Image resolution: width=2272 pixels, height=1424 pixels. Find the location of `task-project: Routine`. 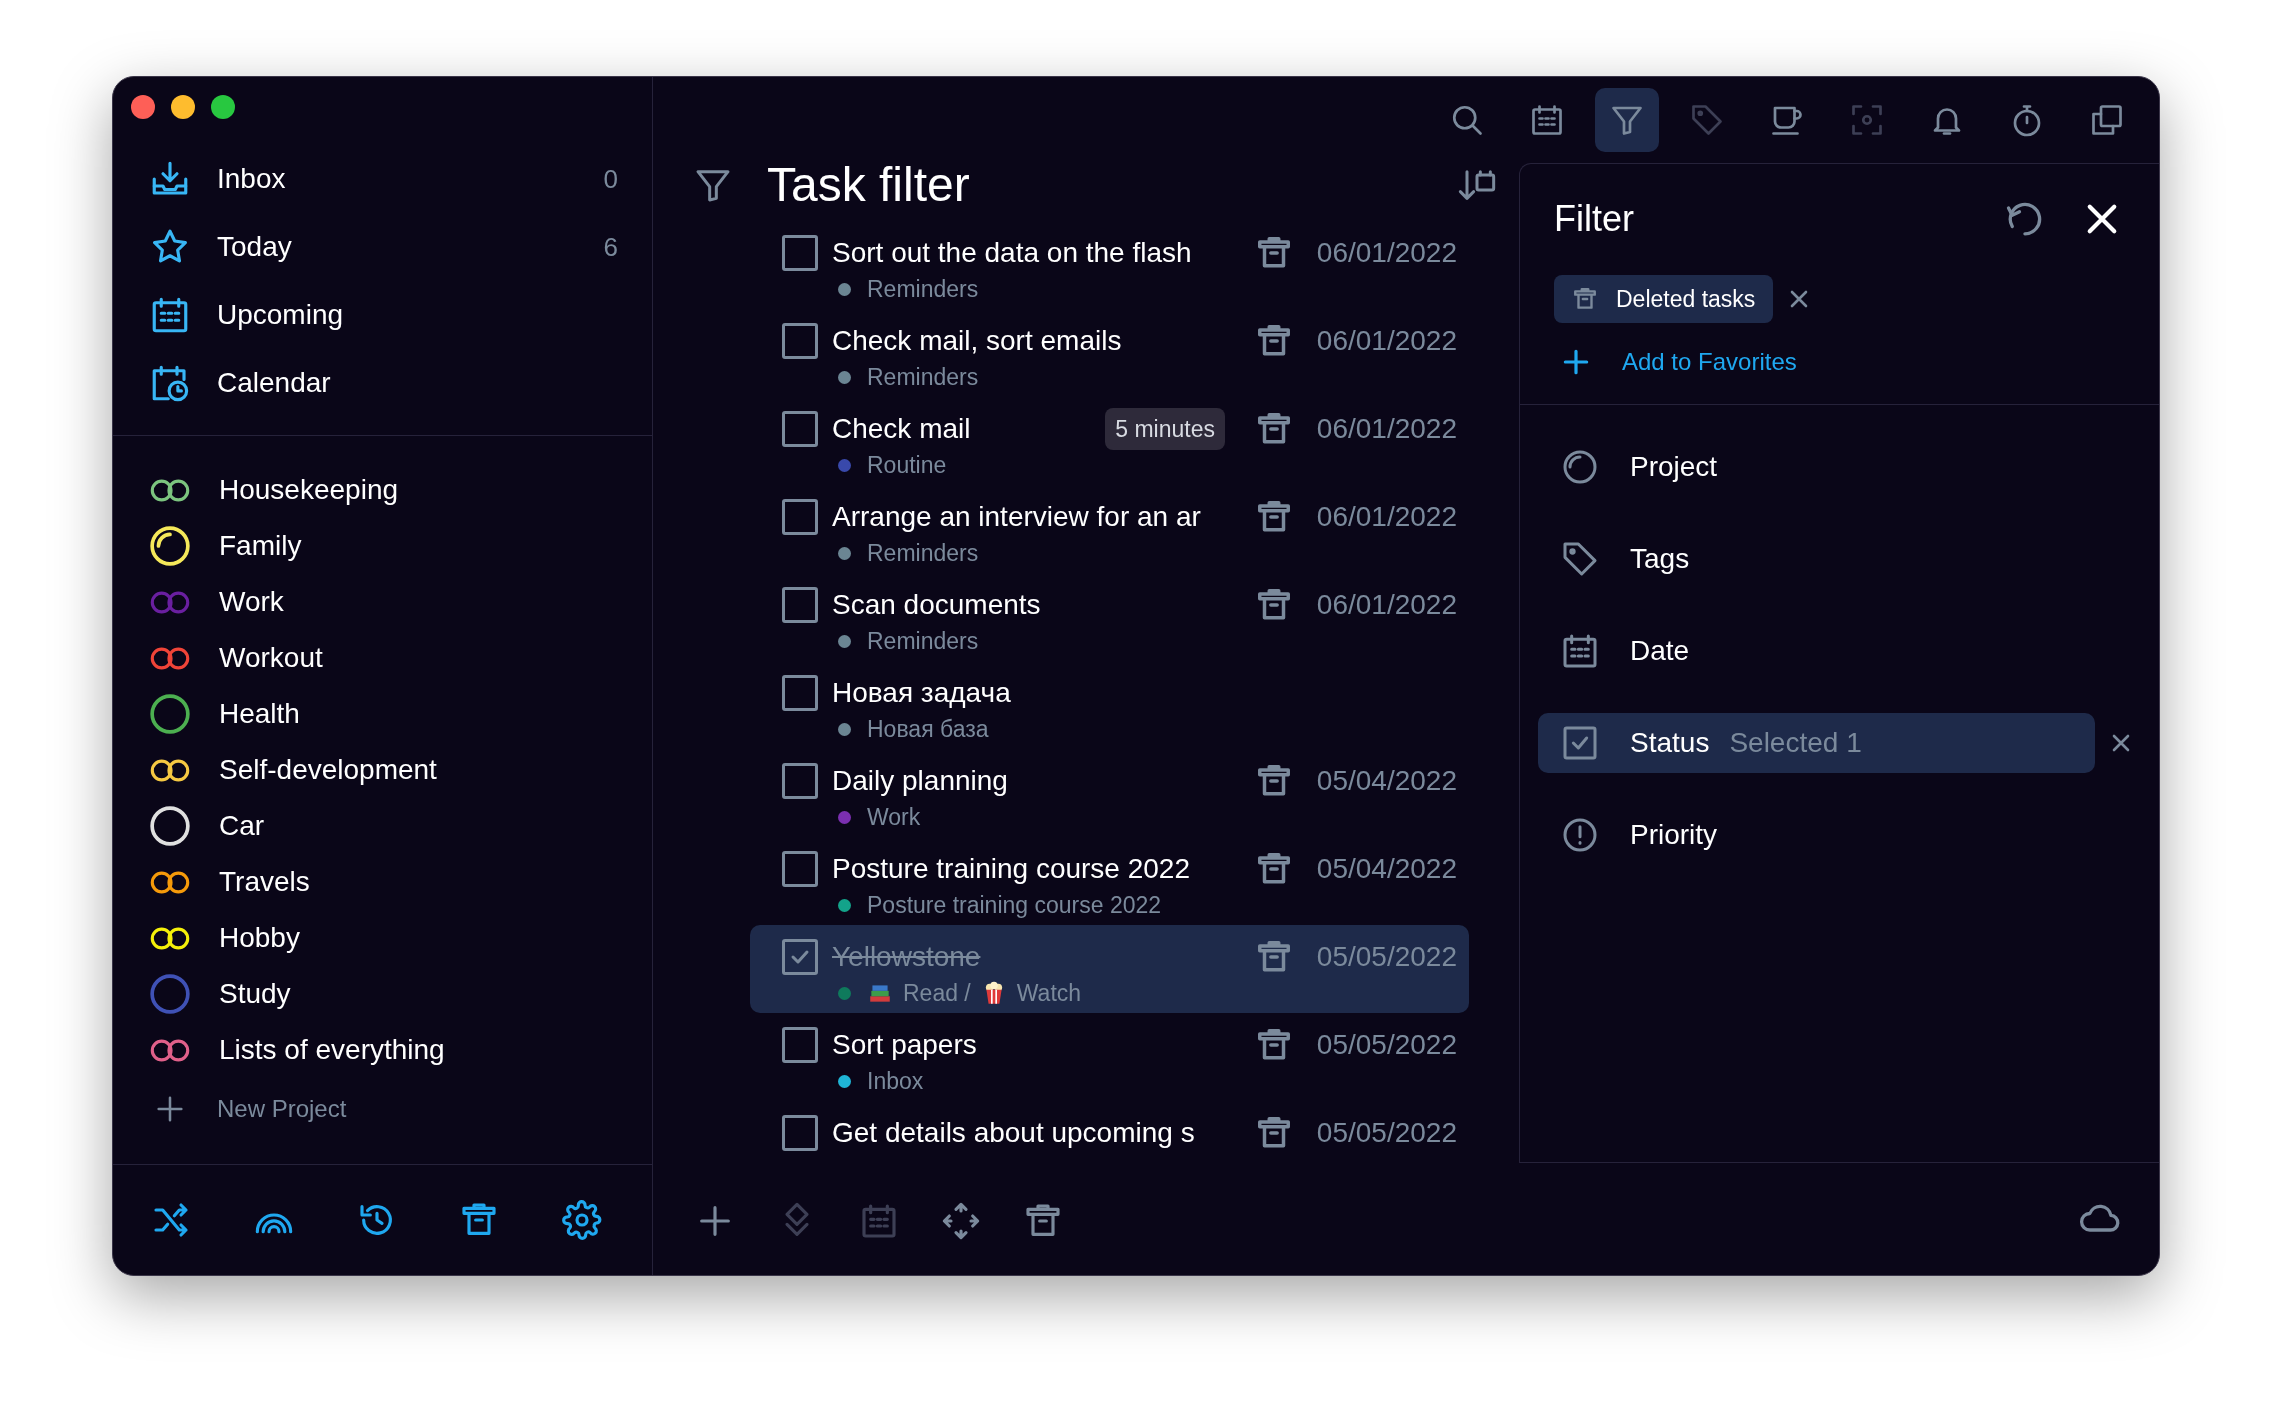

task-project: Routine is located at coordinates (907, 465).